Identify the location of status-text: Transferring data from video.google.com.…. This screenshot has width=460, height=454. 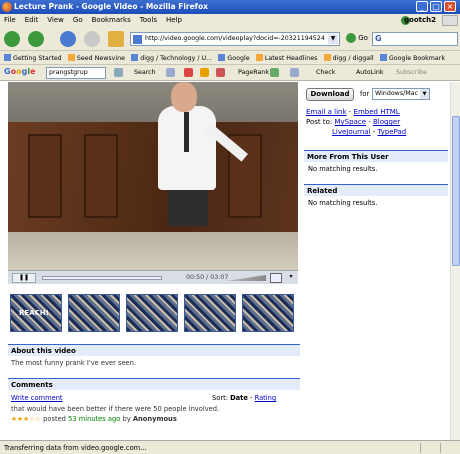
(75, 448).